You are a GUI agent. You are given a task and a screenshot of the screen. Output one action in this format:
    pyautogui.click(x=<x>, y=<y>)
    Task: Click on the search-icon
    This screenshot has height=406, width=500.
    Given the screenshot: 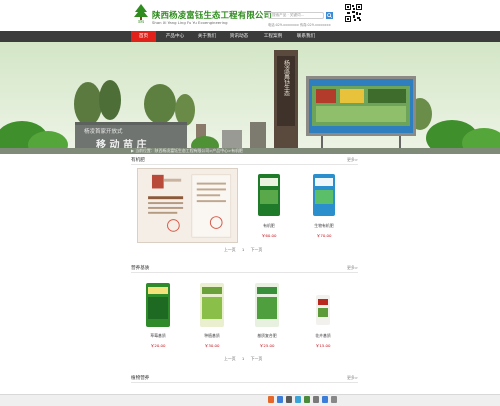 What is the action you would take?
    pyautogui.click(x=329, y=15)
    